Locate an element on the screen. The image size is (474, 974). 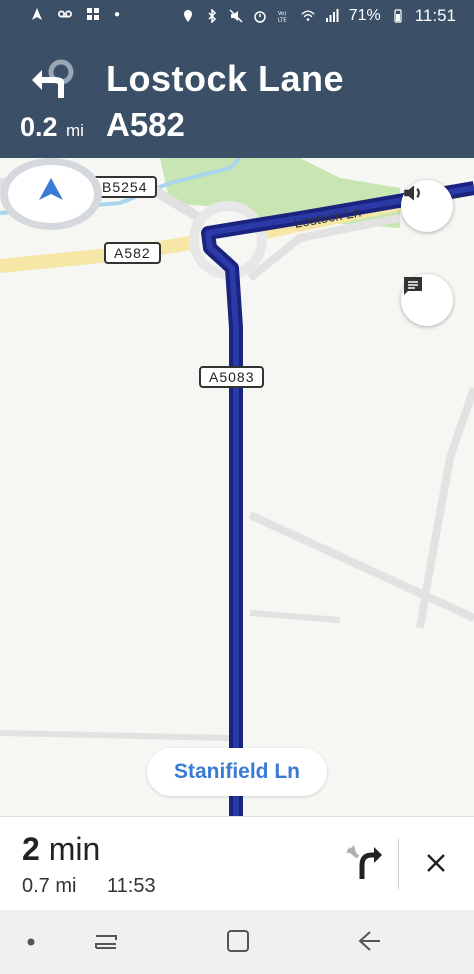
navigation-header: 0.2 mi Lostock Lane A582 is located at coordinates (237, 95).